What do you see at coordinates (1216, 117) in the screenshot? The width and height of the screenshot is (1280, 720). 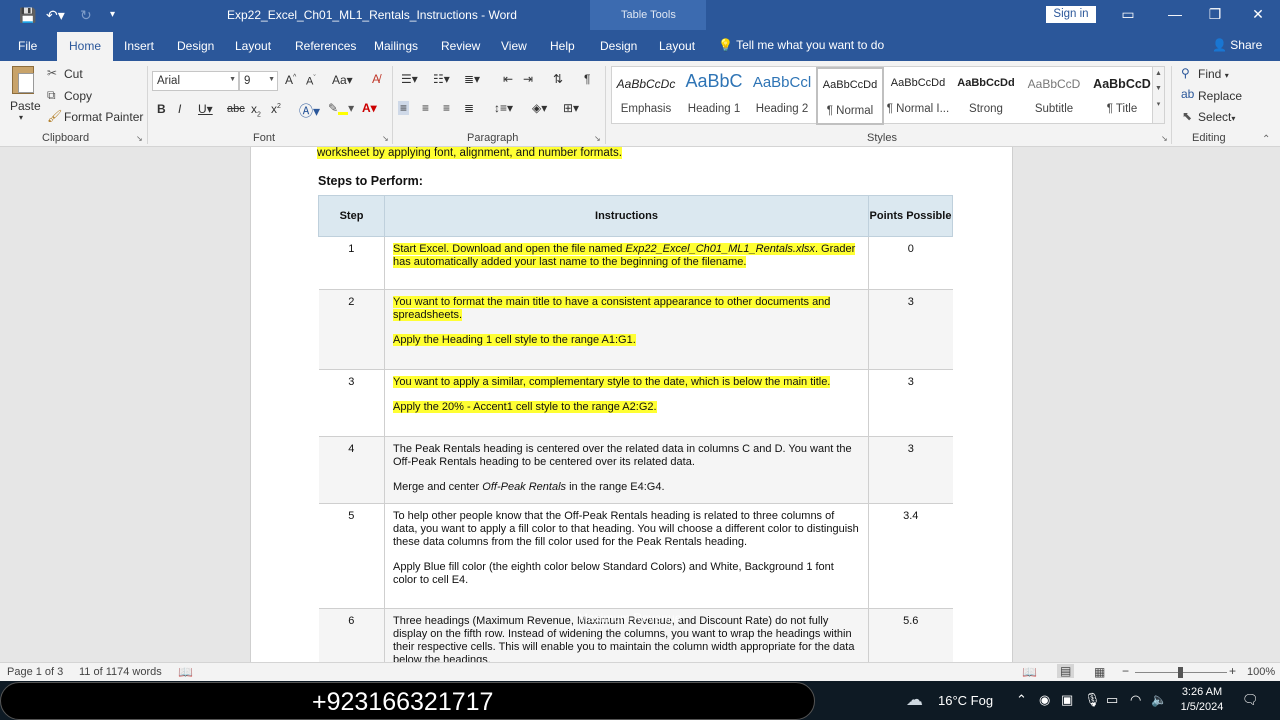 I see `select-button: Select▾` at bounding box center [1216, 117].